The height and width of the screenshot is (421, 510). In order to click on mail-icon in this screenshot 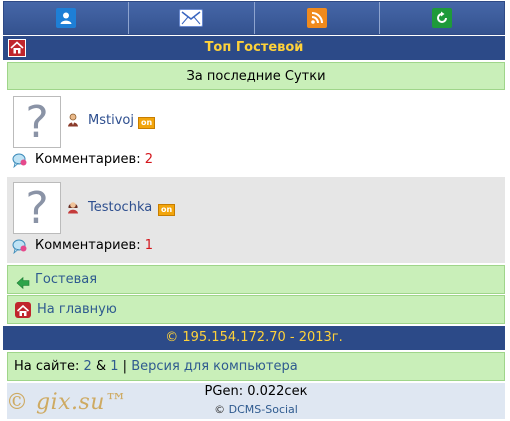, I will do `click(191, 18)`.